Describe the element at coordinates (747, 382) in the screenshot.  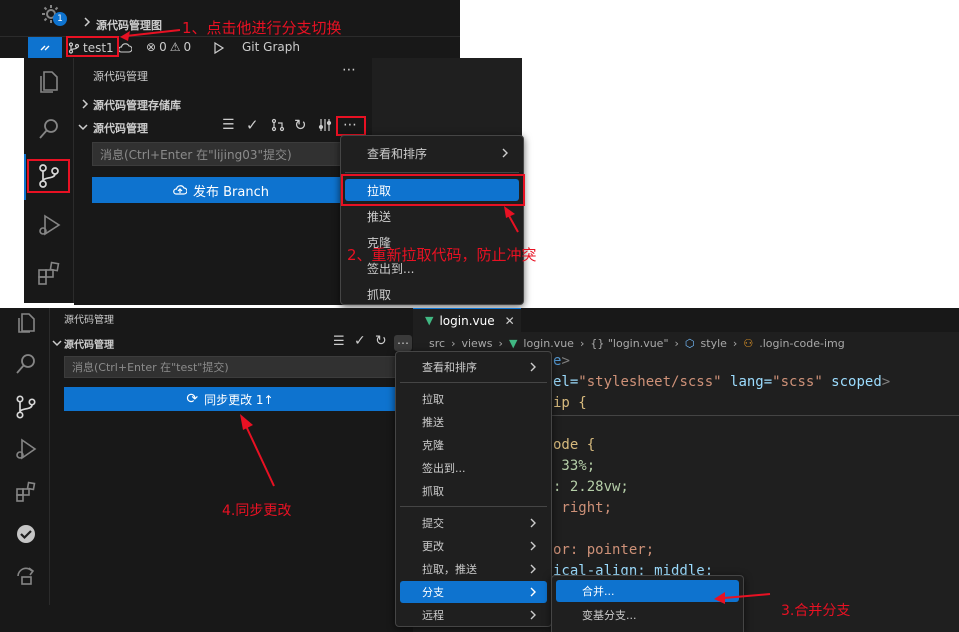
I see `code-token: lang=` at that location.